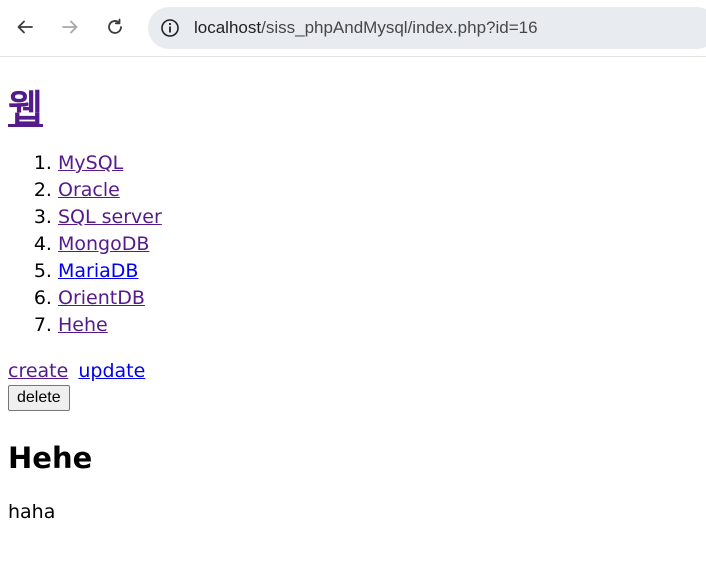  What do you see at coordinates (378, 163) in the screenshot?
I see `list-item: MySQL` at bounding box center [378, 163].